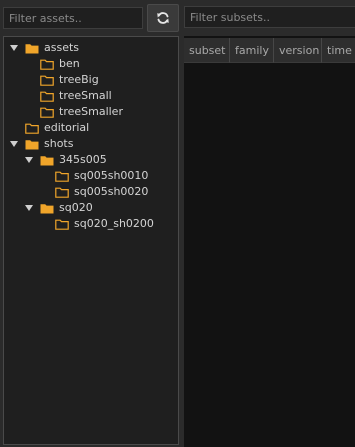  I want to click on tree-item: sq005sh0010, so click(93, 176).